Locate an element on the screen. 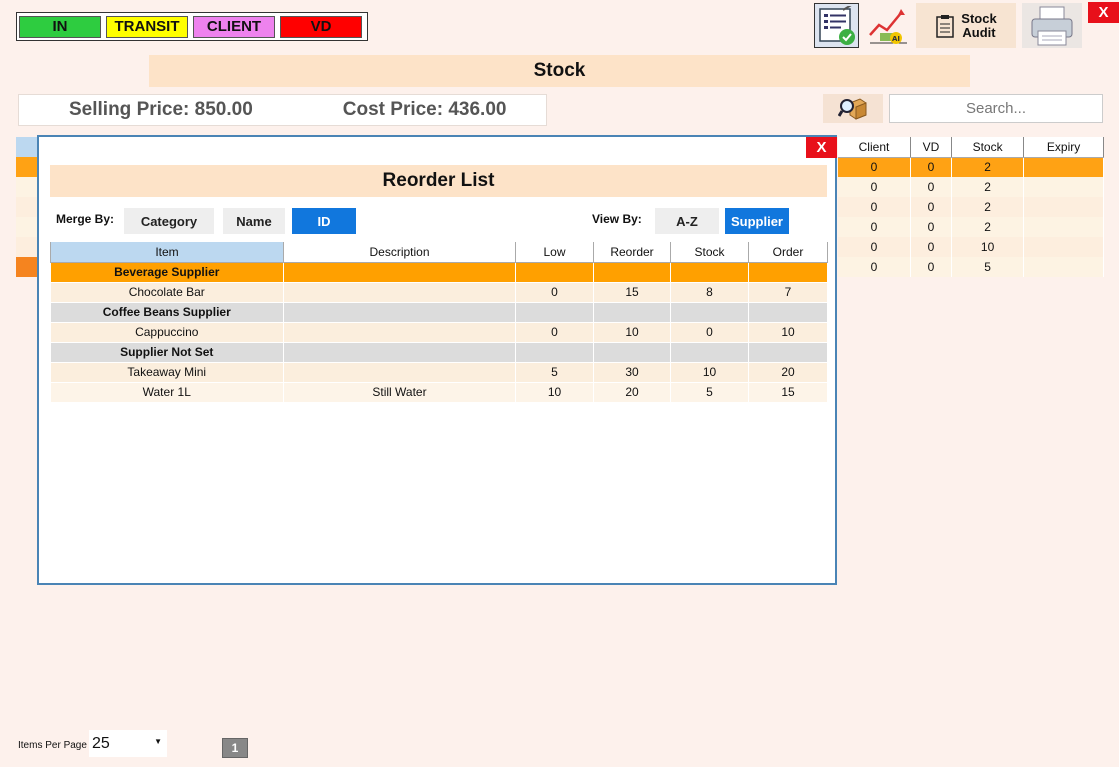 This screenshot has height=767, width=1119. stock-audit-label-1: Stock is located at coordinates (979, 18).